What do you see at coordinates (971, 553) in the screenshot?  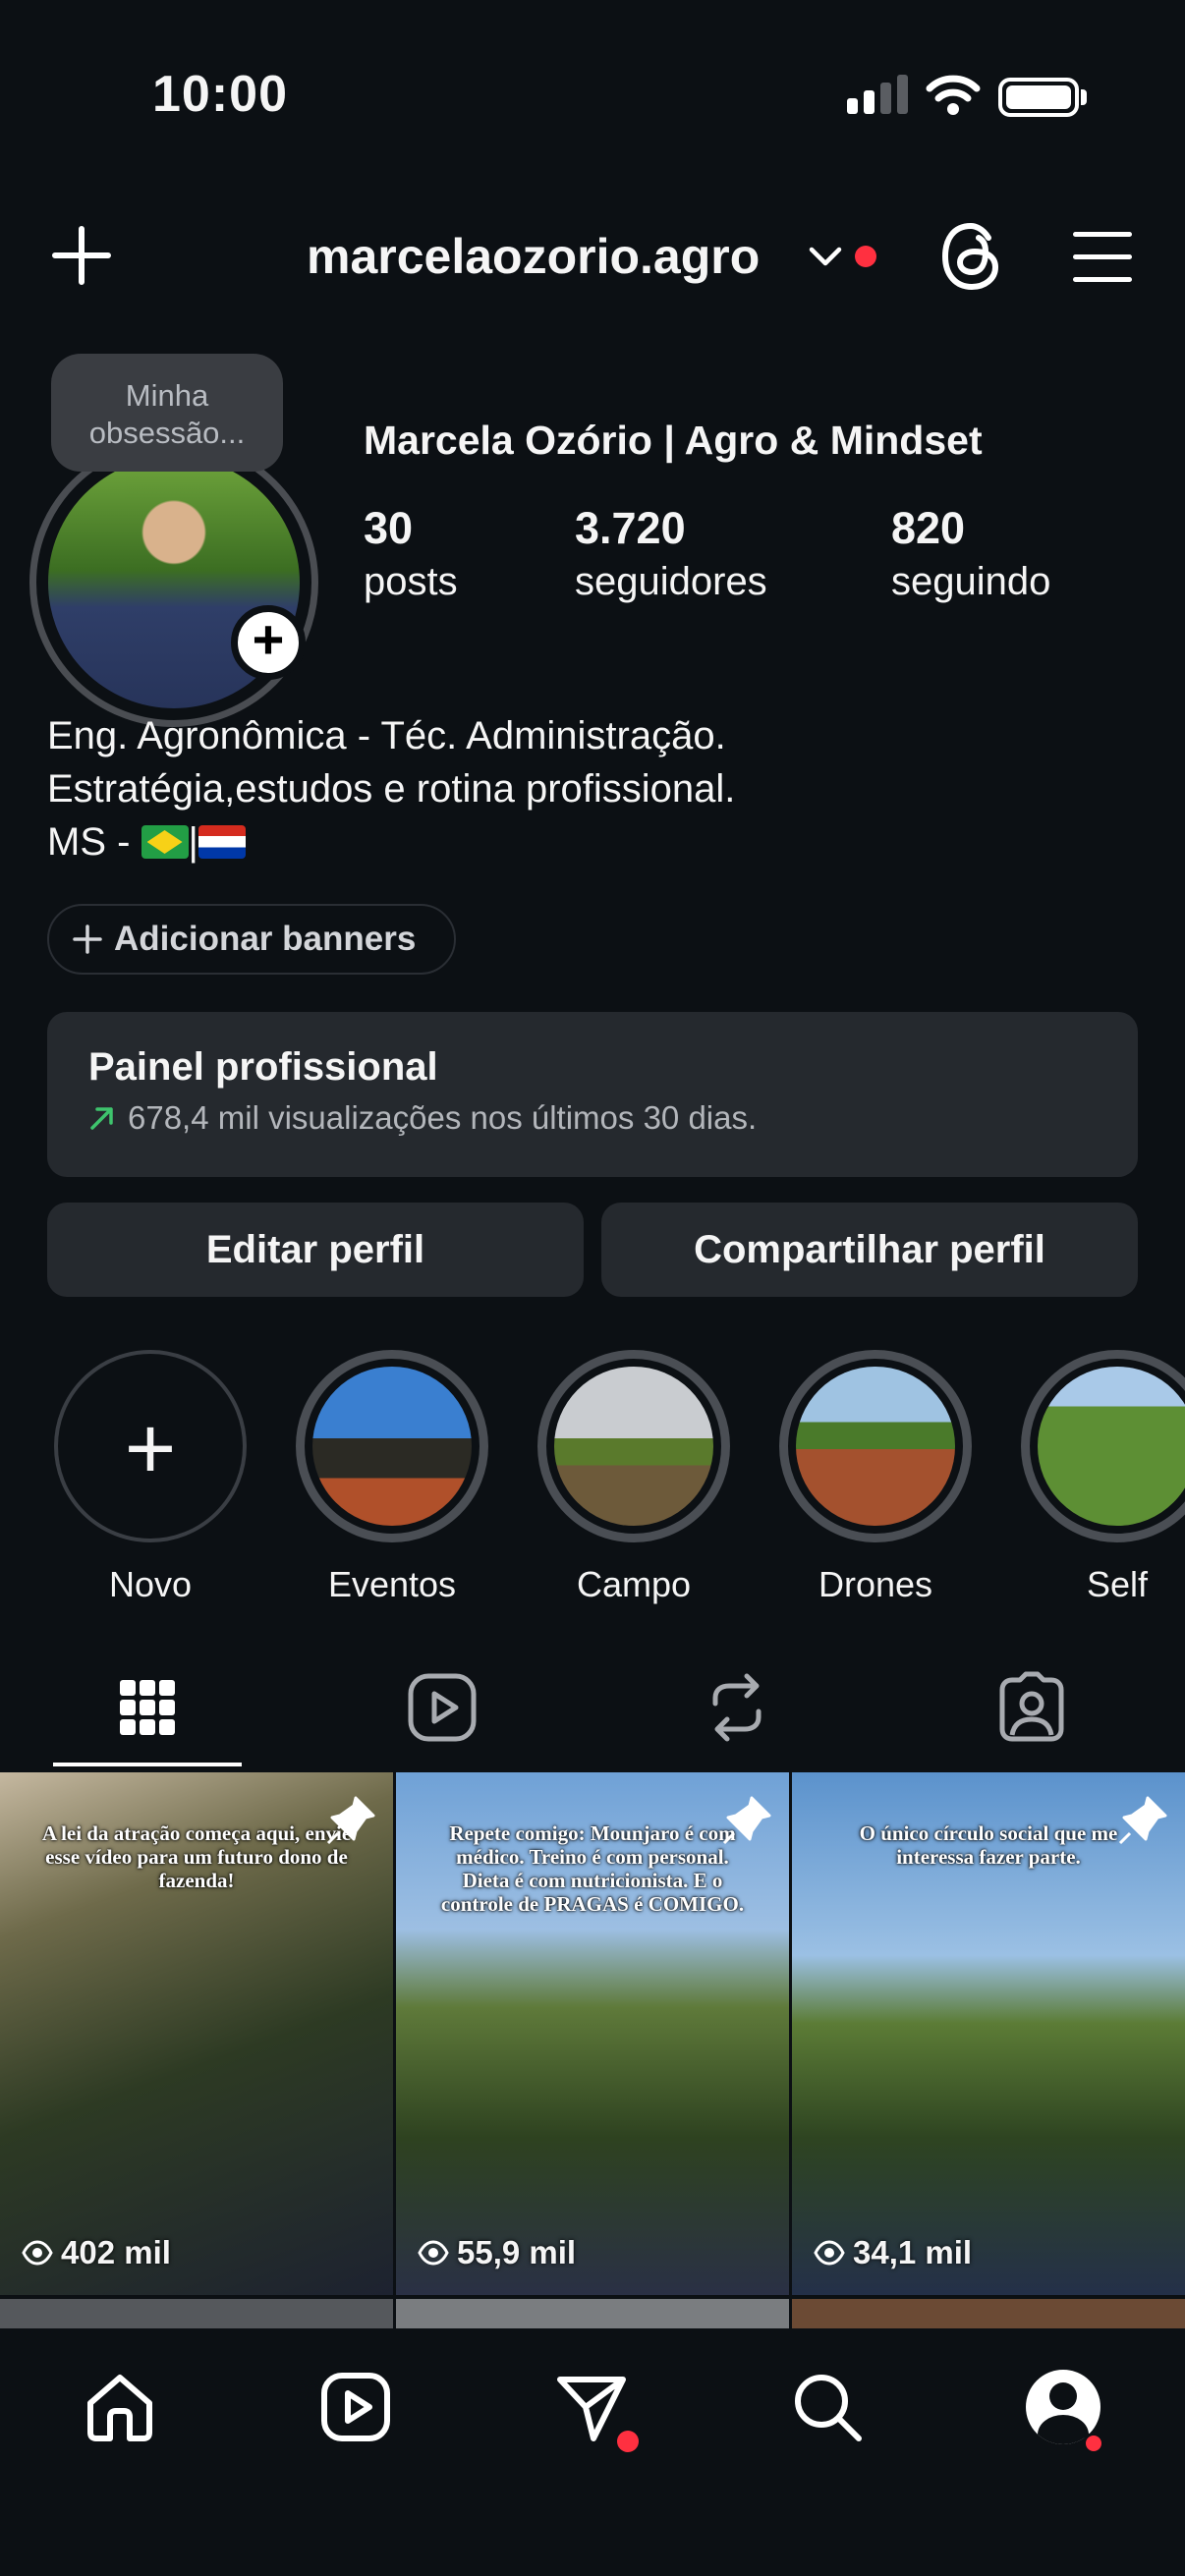 I see `stat-following: 820 seguindo` at bounding box center [971, 553].